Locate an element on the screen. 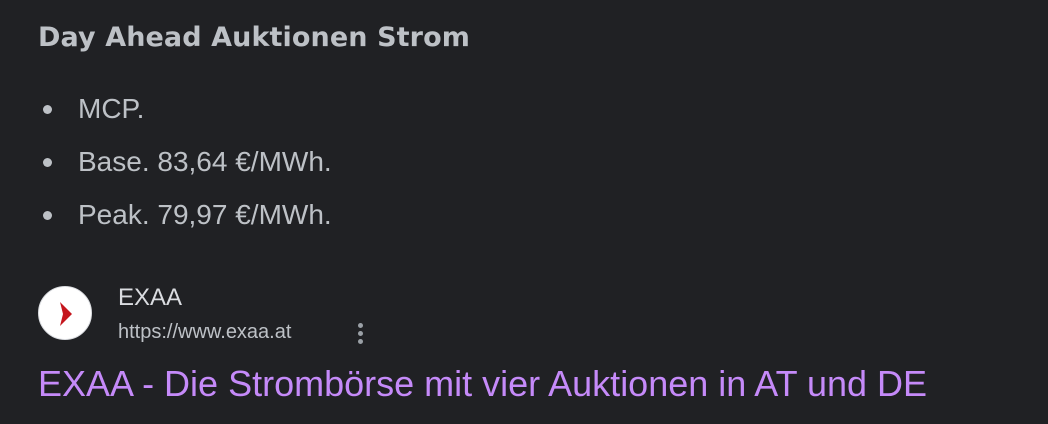 This screenshot has width=1048, height=424. exaa-logo-icon is located at coordinates (65, 313).